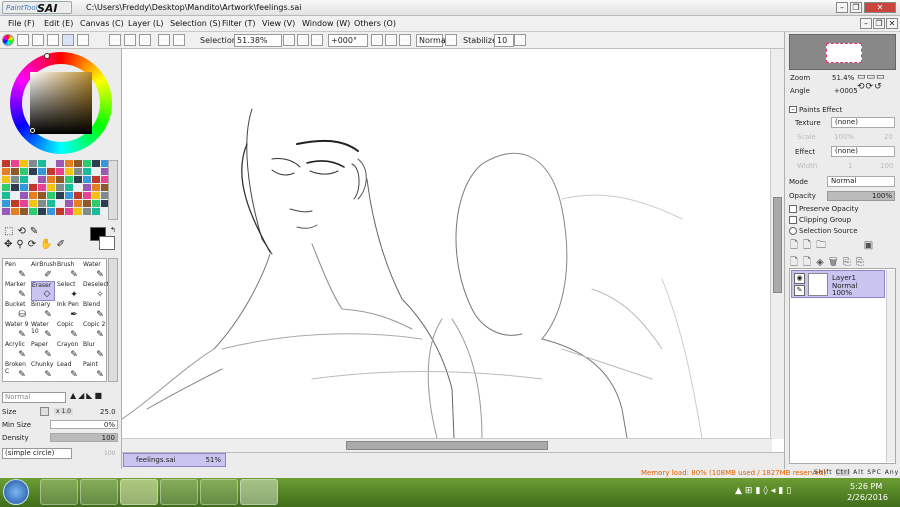 The image size is (900, 507). I want to click on menu-canvas: Canvas (C), so click(102, 23).